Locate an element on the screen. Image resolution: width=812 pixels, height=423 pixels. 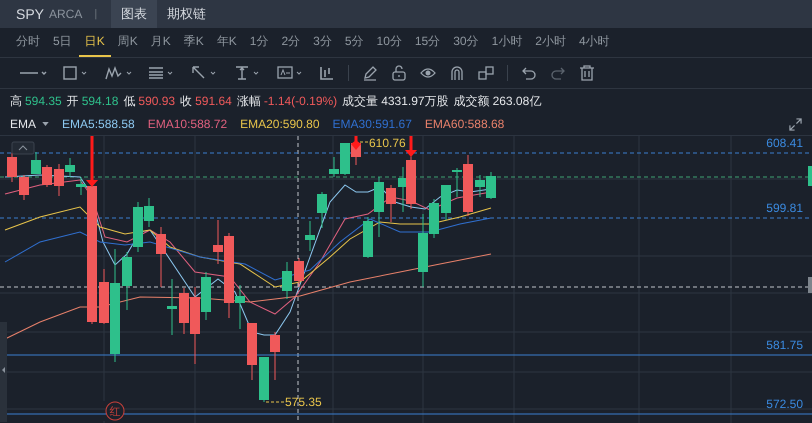
period-tab: 10分 is located at coordinates (389, 42).